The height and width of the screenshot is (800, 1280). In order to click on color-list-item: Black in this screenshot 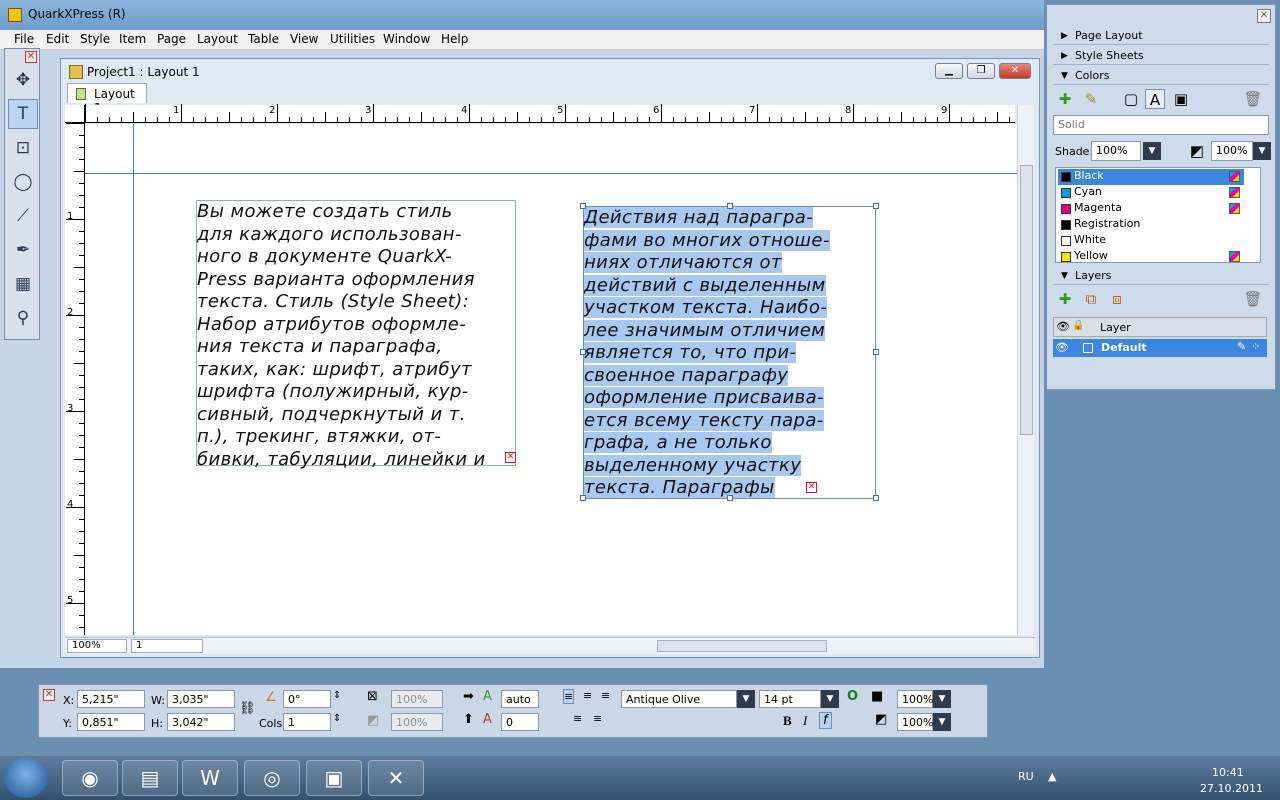, I will do `click(1151, 177)`.